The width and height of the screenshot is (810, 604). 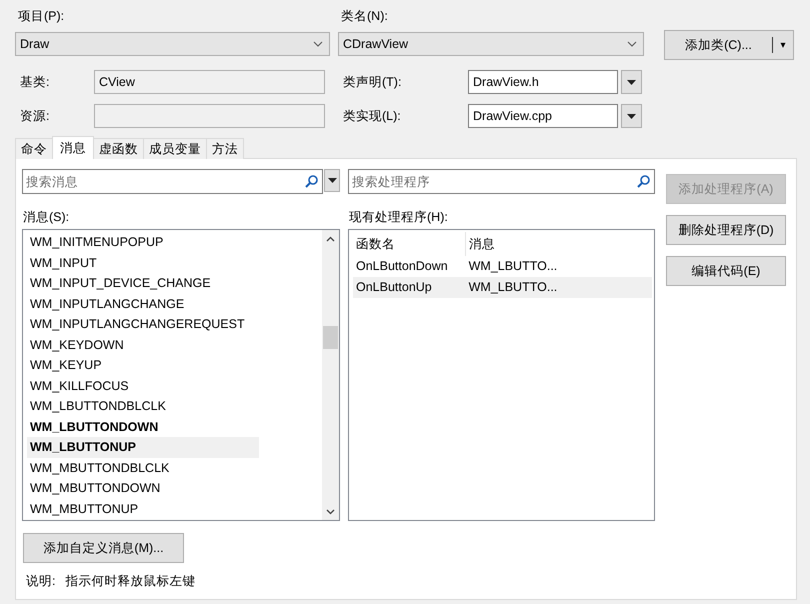 What do you see at coordinates (143, 468) in the screenshot?
I see `message-item: WM_MBUTTONDBLCLK` at bounding box center [143, 468].